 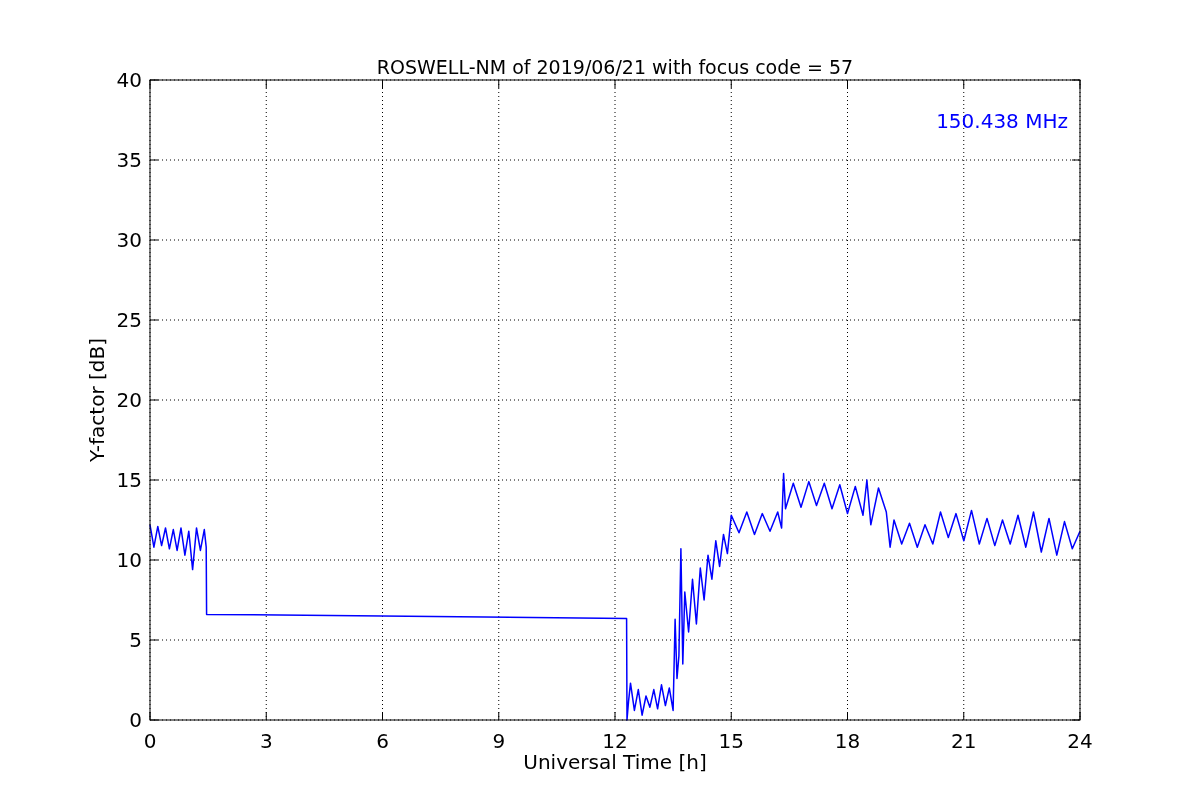 What do you see at coordinates (615, 762) in the screenshot?
I see `x-axis-label: Universal Time [h]` at bounding box center [615, 762].